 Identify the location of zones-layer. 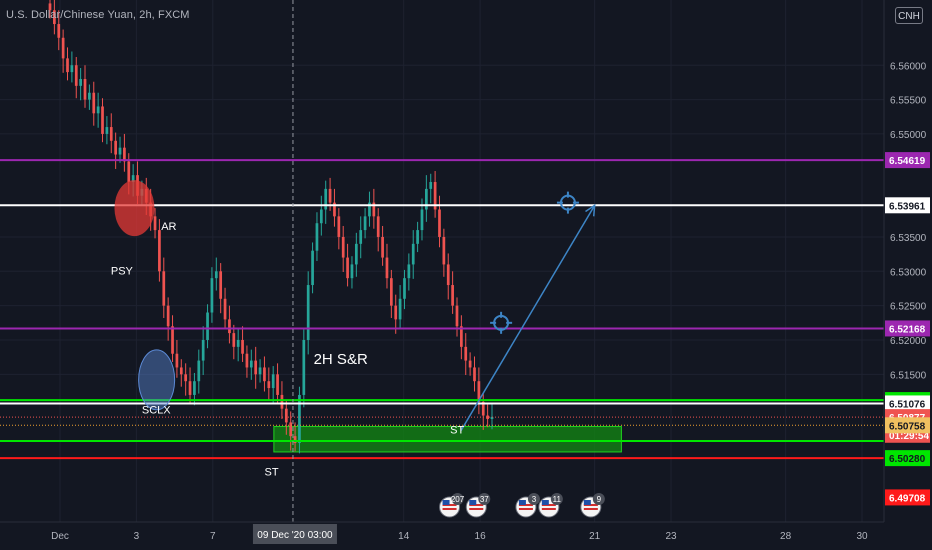
(447, 439).